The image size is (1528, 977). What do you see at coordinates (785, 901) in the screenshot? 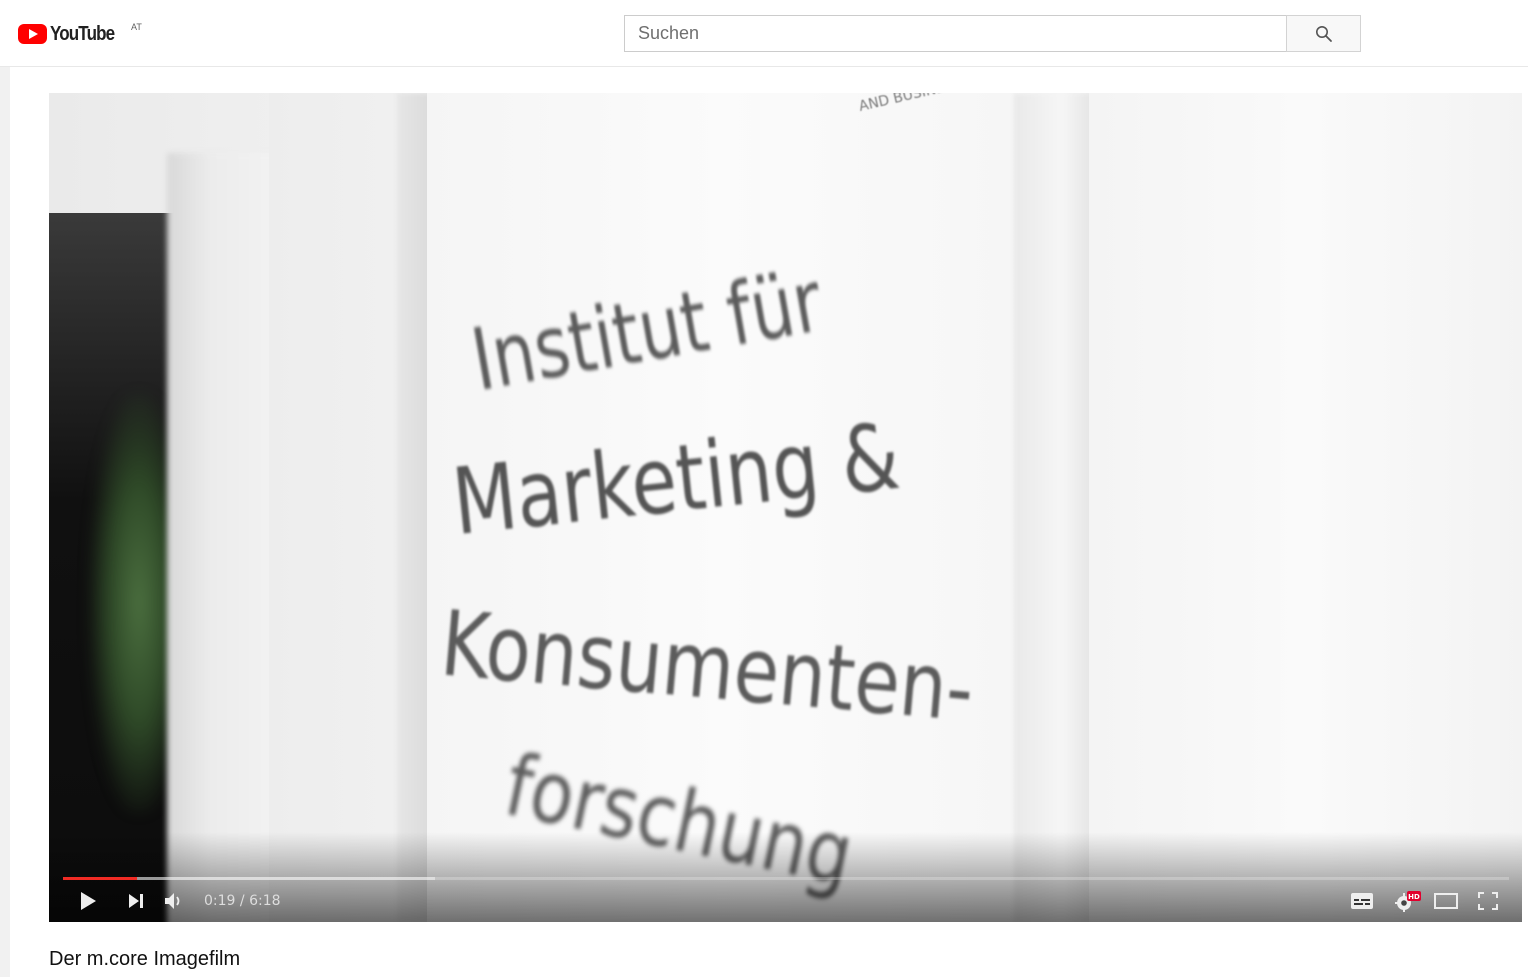
I see `player-controls: 0:19 / 6:18 HD` at bounding box center [785, 901].